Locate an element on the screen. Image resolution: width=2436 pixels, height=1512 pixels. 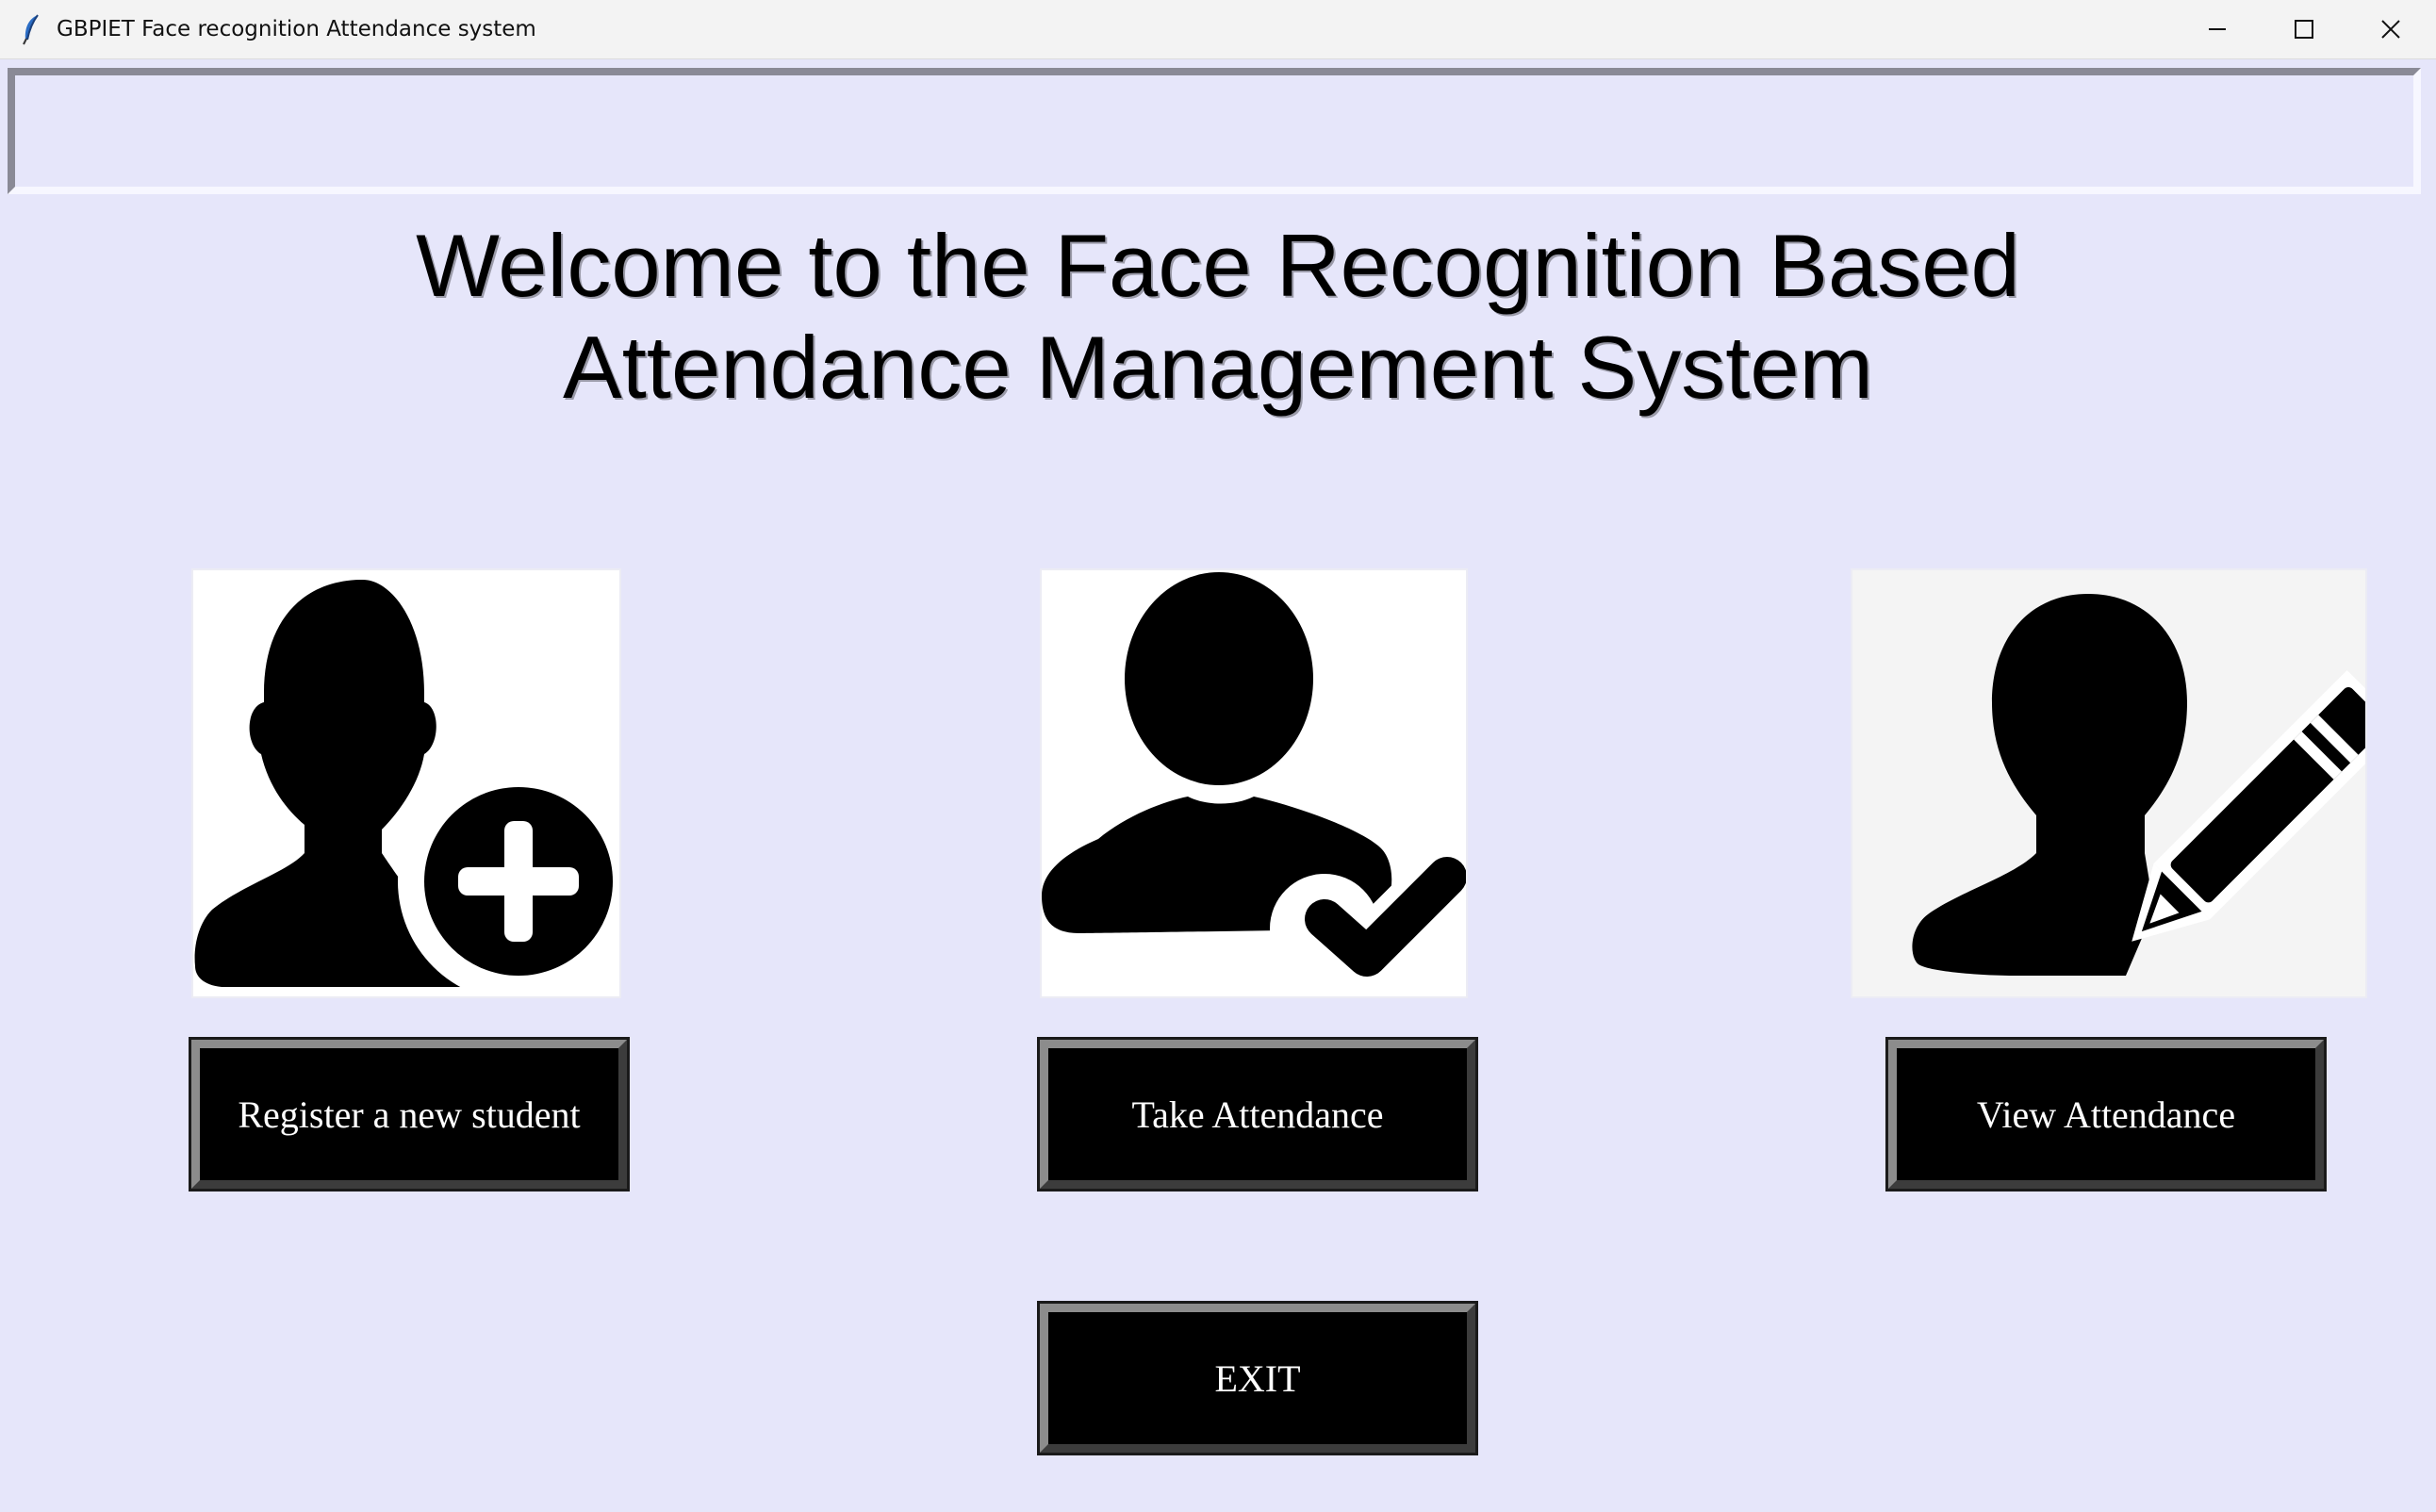
take-attendance-button: Take Attendance is located at coordinates (1257, 1114).